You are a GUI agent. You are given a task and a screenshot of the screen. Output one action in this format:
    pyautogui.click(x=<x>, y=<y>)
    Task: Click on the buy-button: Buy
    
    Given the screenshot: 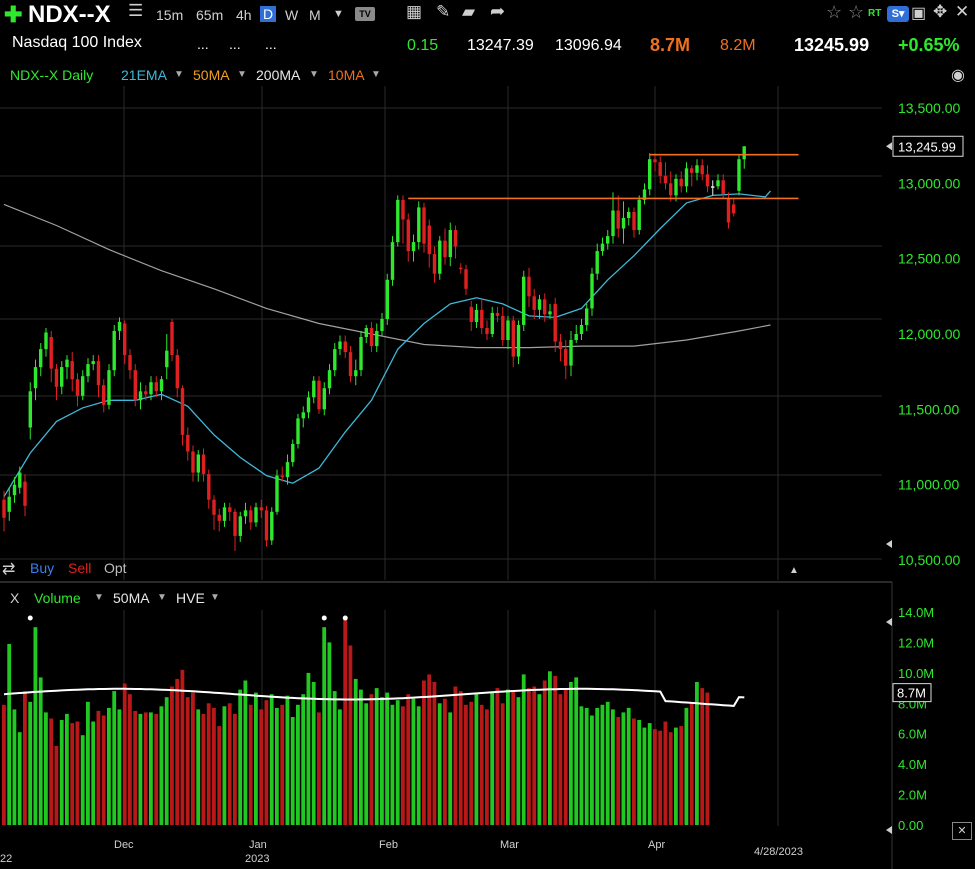 What is the action you would take?
    pyautogui.click(x=42, y=568)
    